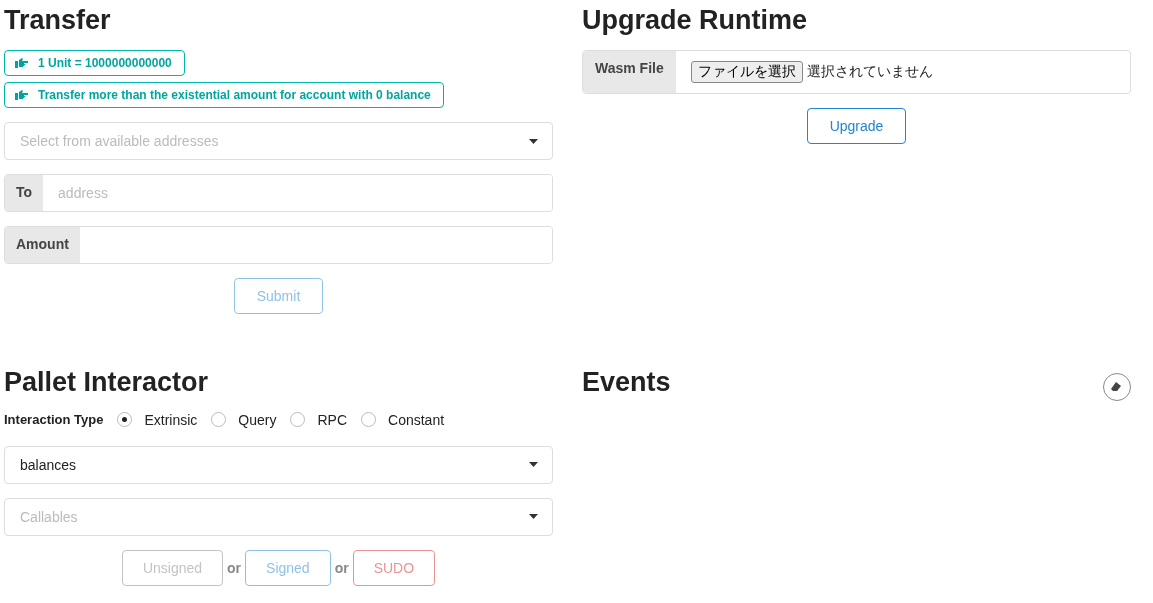 The width and height of the screenshot is (1153, 603). Describe the element at coordinates (107, 382) in the screenshot. I see `section-title: Pallet Interactor` at that location.